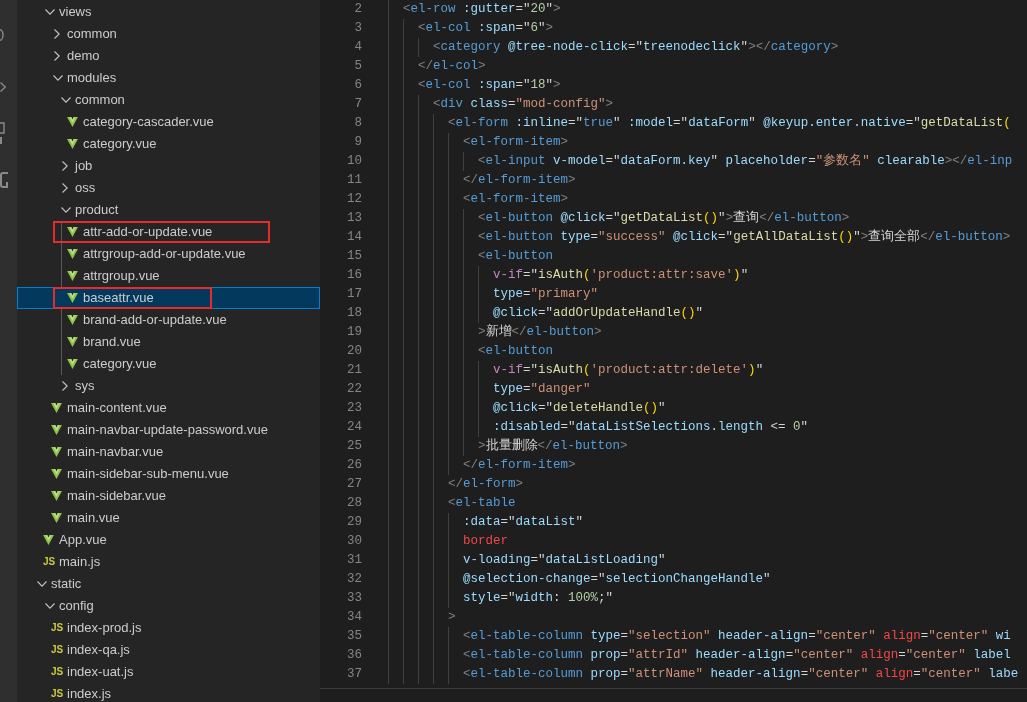 Image resolution: width=1027 pixels, height=702 pixels. What do you see at coordinates (354, 313) in the screenshot?
I see `line-number: 18` at bounding box center [354, 313].